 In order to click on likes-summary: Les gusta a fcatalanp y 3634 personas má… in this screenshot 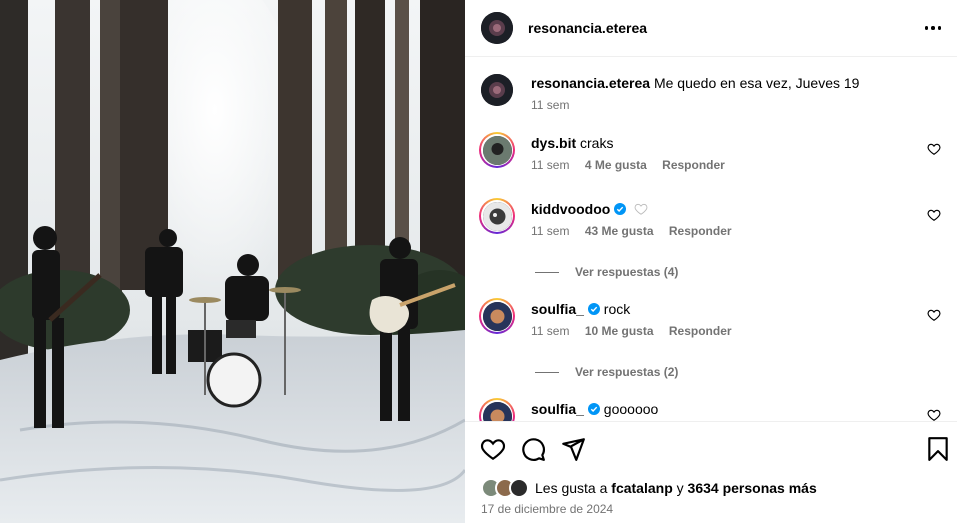, I will do `click(649, 488)`.